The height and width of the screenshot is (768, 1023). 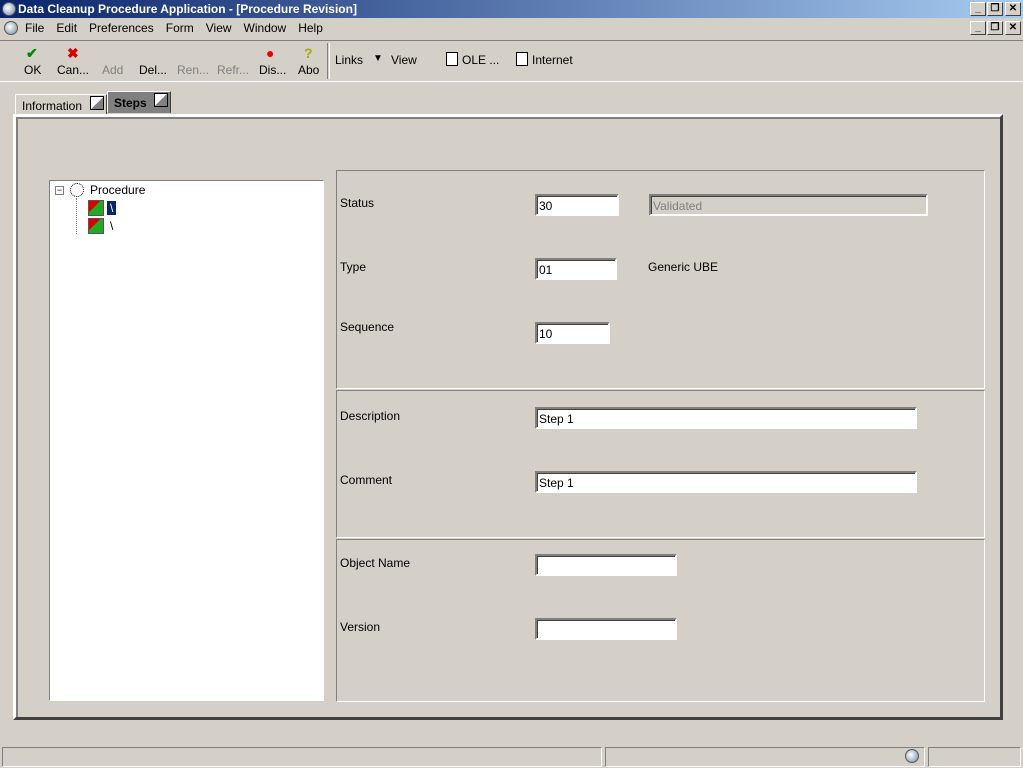 I want to click on close-button: ✕, so click(x=1013, y=9).